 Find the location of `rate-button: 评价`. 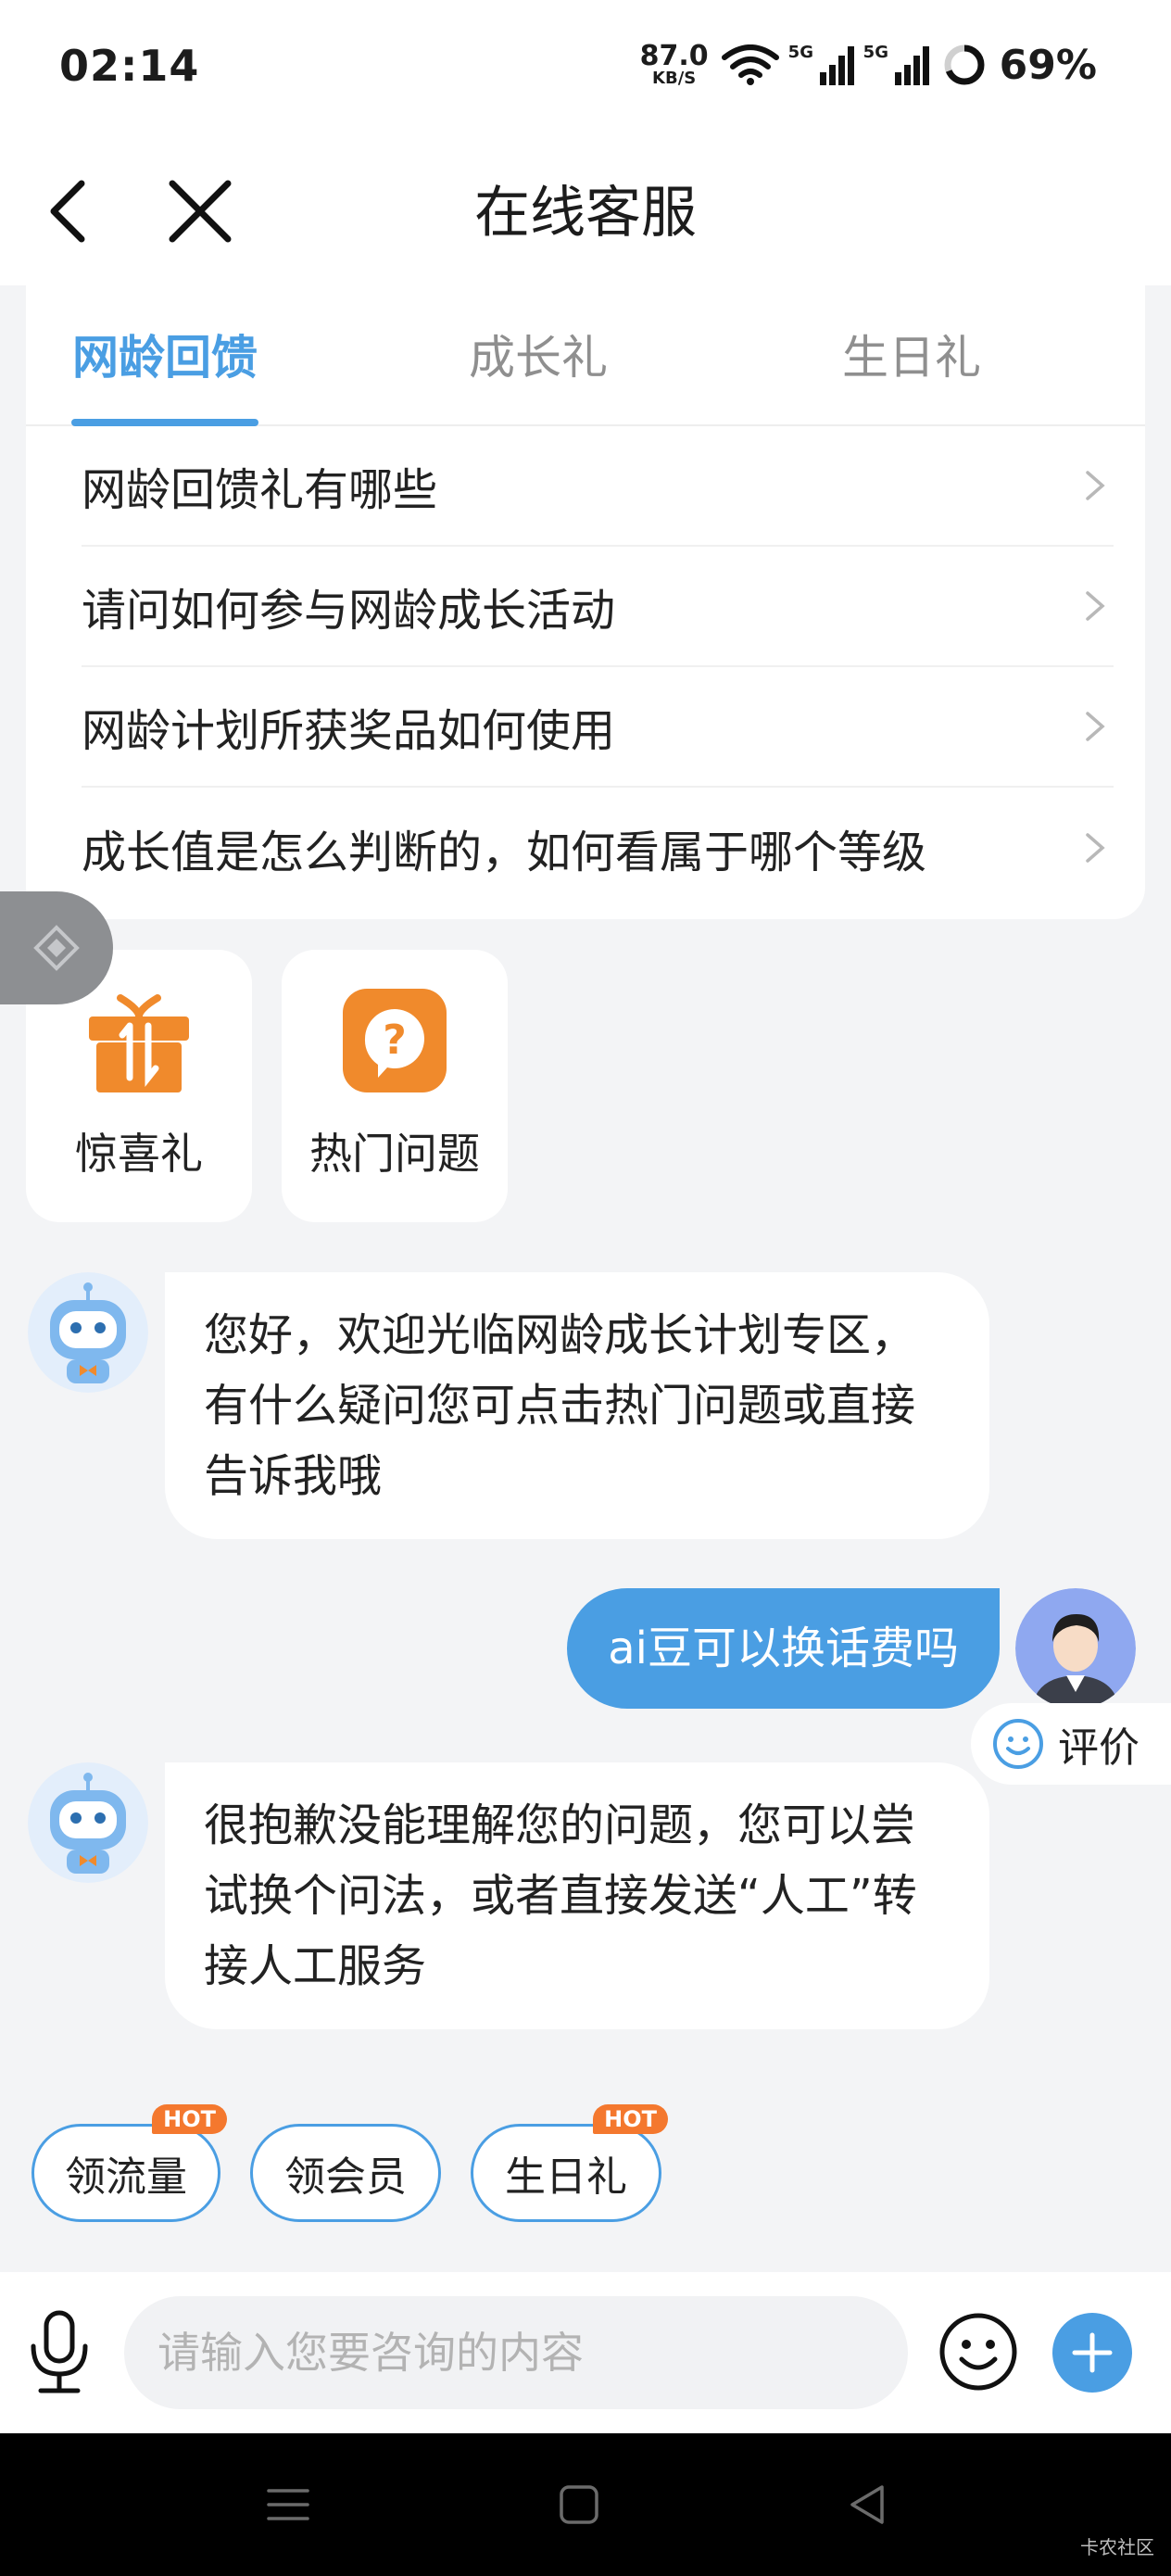

rate-button: 评价 is located at coordinates (1071, 1744).